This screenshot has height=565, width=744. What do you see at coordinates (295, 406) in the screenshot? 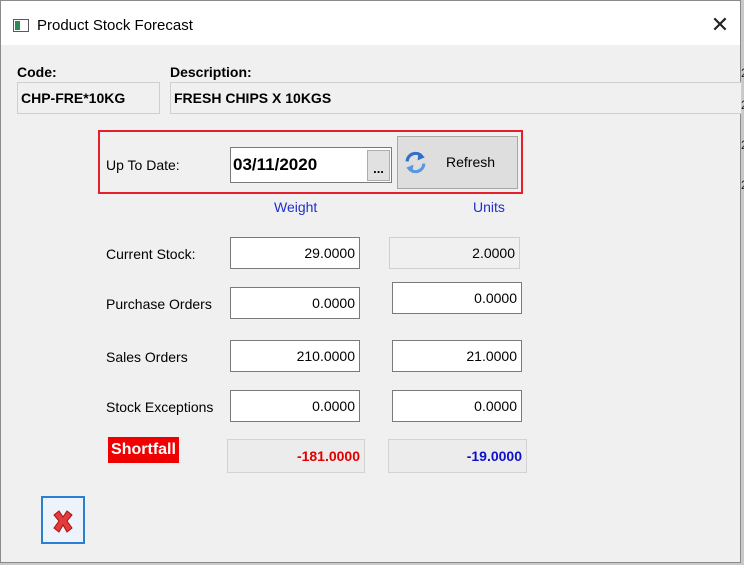
I see `stock-exceptions-weight: 0.0000` at bounding box center [295, 406].